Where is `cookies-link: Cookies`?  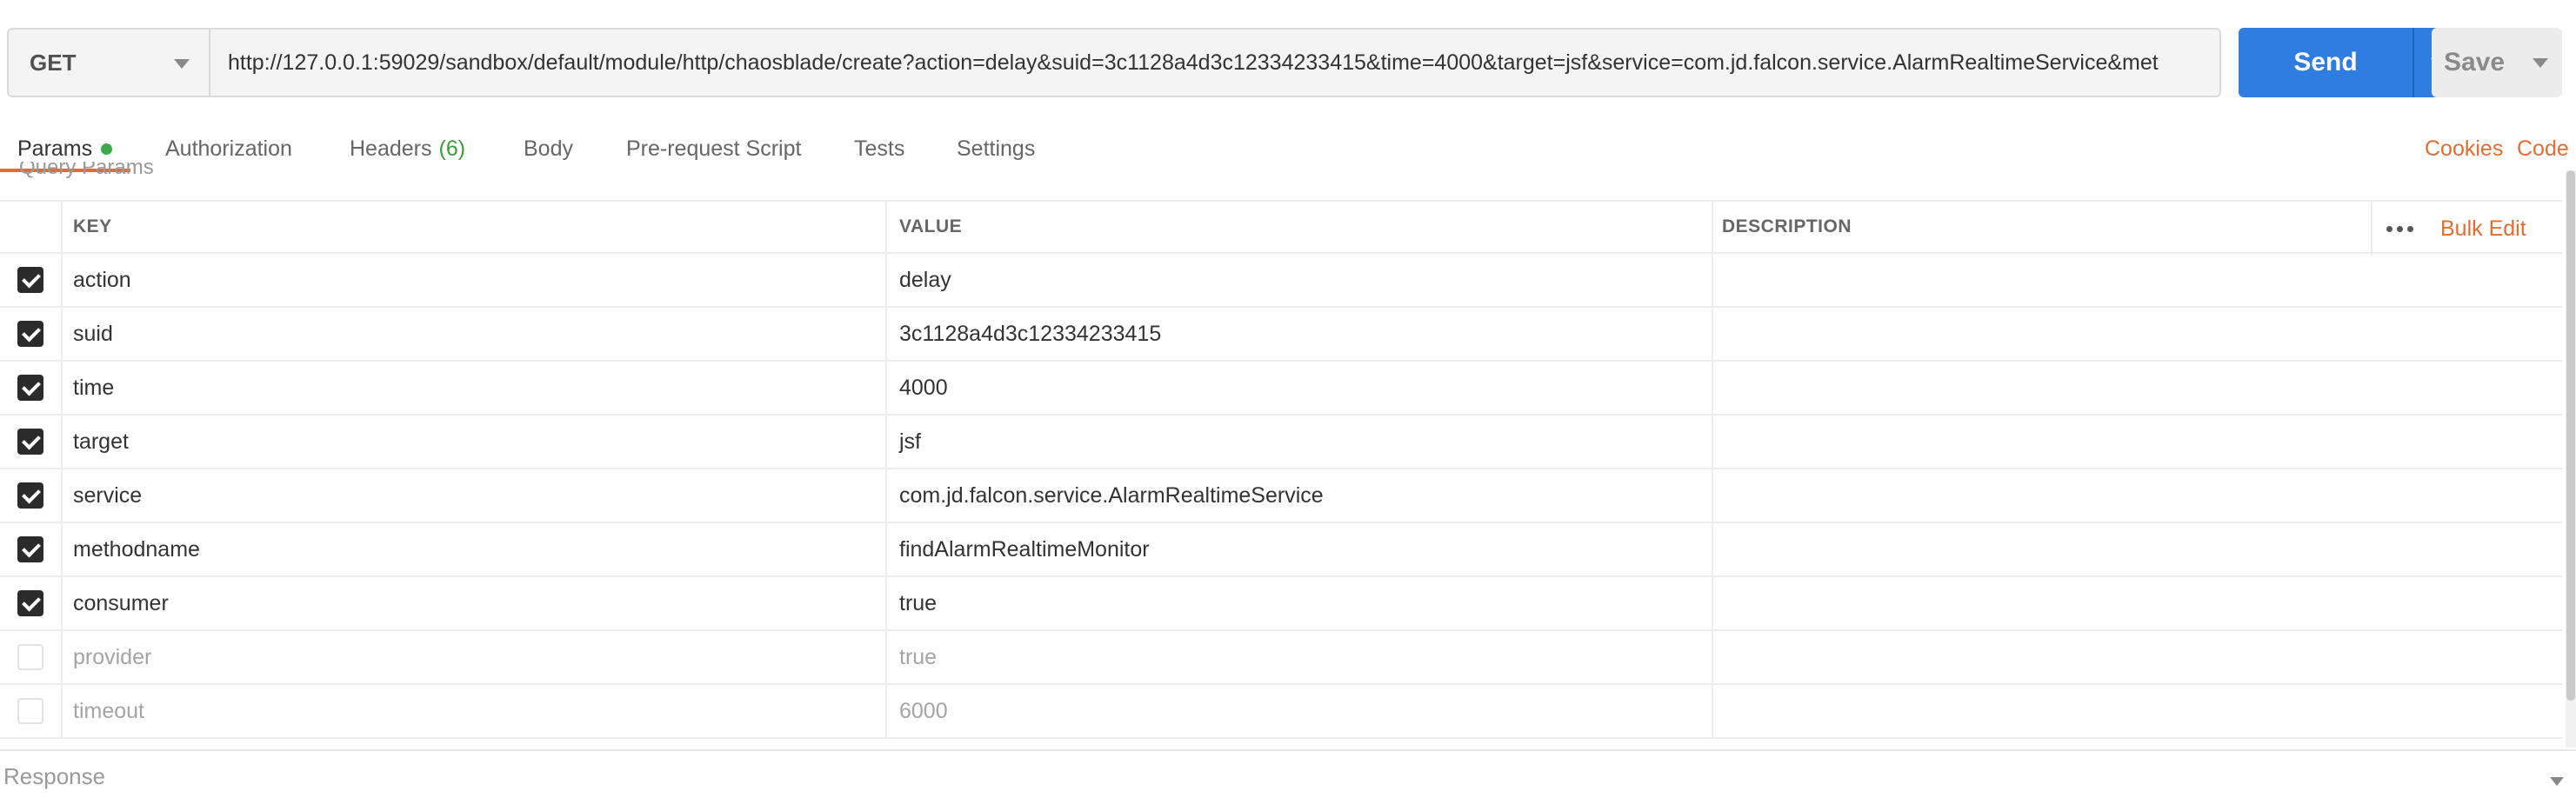 cookies-link: Cookies is located at coordinates (2464, 148).